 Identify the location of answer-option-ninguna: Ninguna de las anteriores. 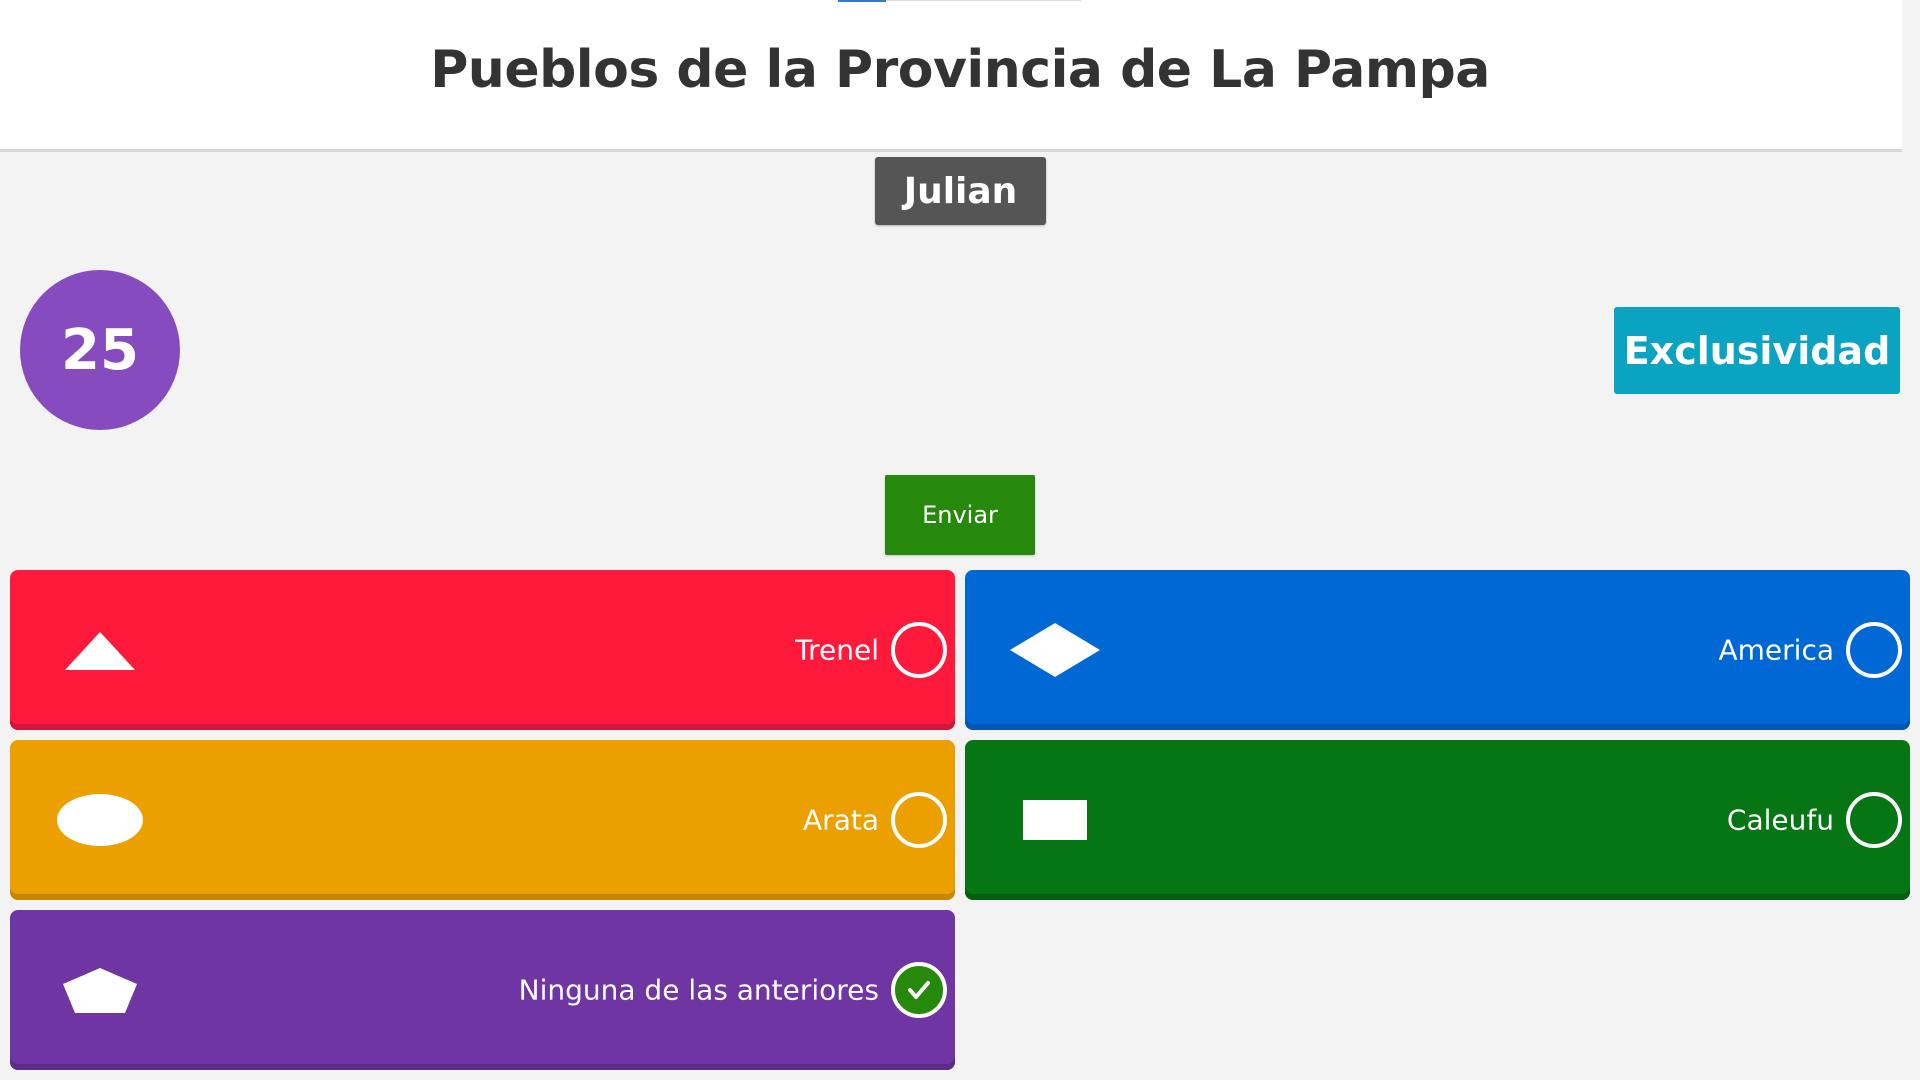
(482, 990).